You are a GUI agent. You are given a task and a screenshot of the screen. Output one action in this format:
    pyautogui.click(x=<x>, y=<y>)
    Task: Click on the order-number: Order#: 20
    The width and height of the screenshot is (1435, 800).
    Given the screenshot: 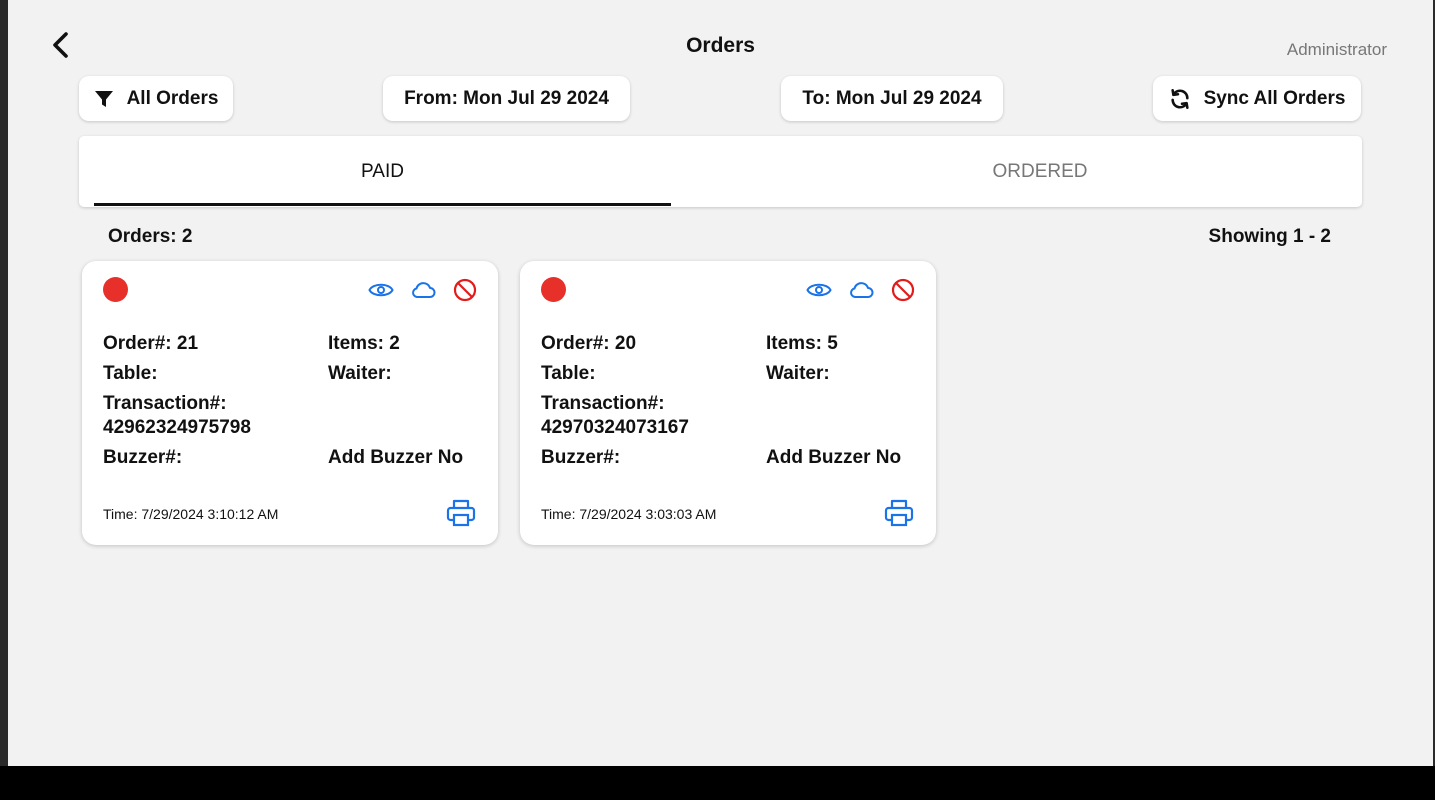 What is the action you would take?
    pyautogui.click(x=589, y=343)
    